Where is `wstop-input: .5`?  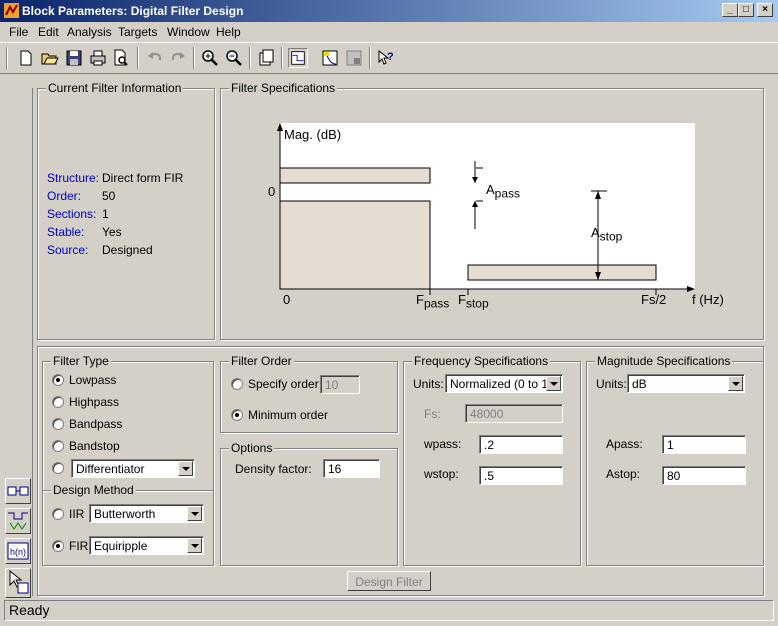 wstop-input: .5 is located at coordinates (521, 475).